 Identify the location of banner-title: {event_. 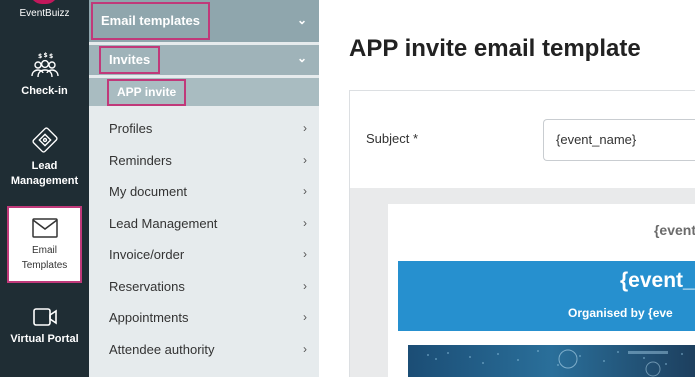
(657, 280).